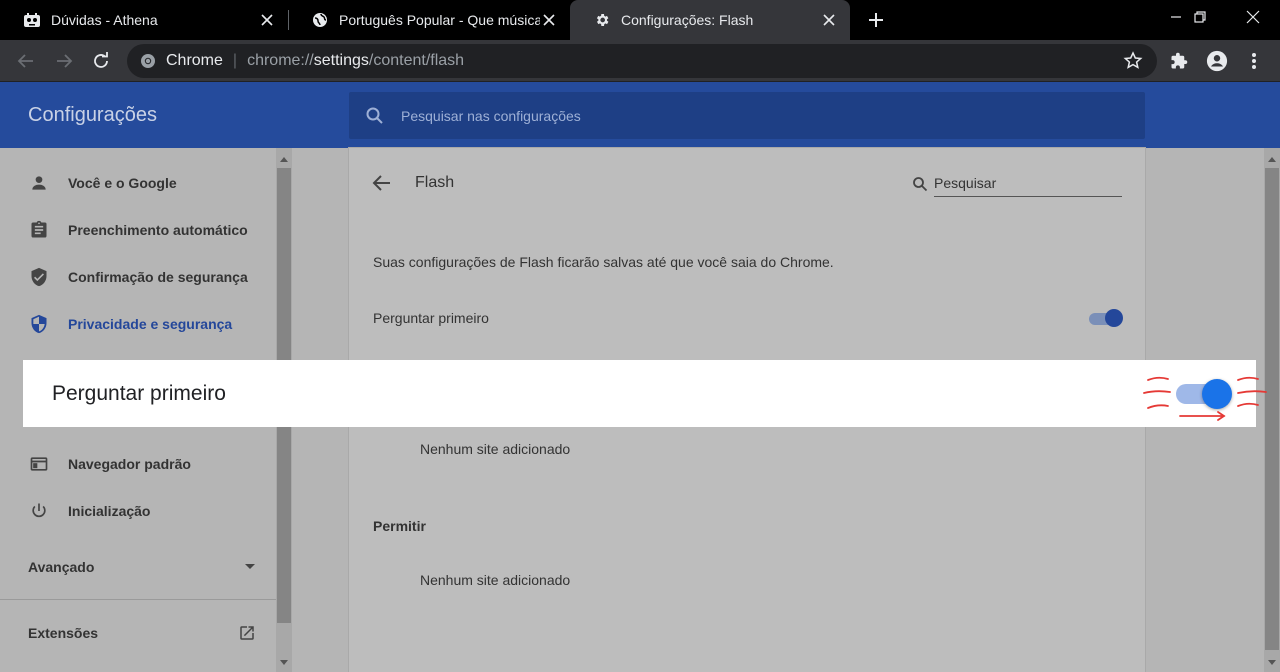 The image size is (1280, 672). I want to click on new-tab-button, so click(876, 20).